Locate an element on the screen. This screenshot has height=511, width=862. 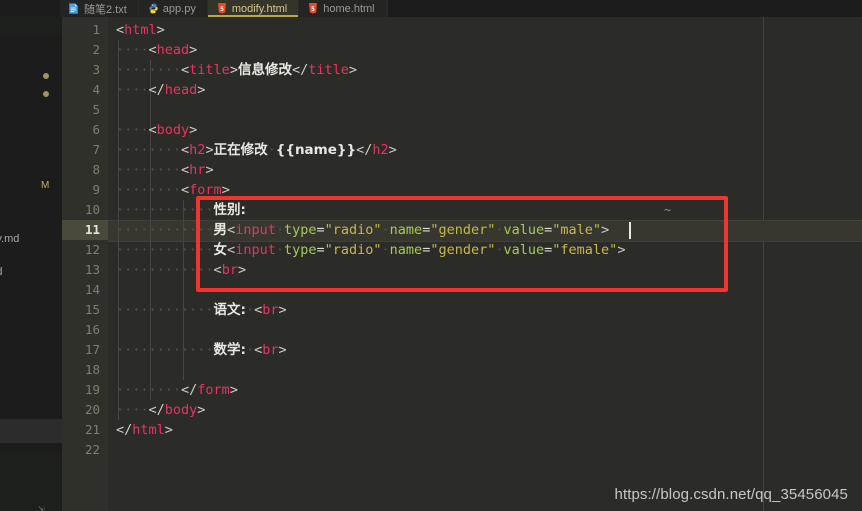
code-token-tag: head is located at coordinates (181, 90).